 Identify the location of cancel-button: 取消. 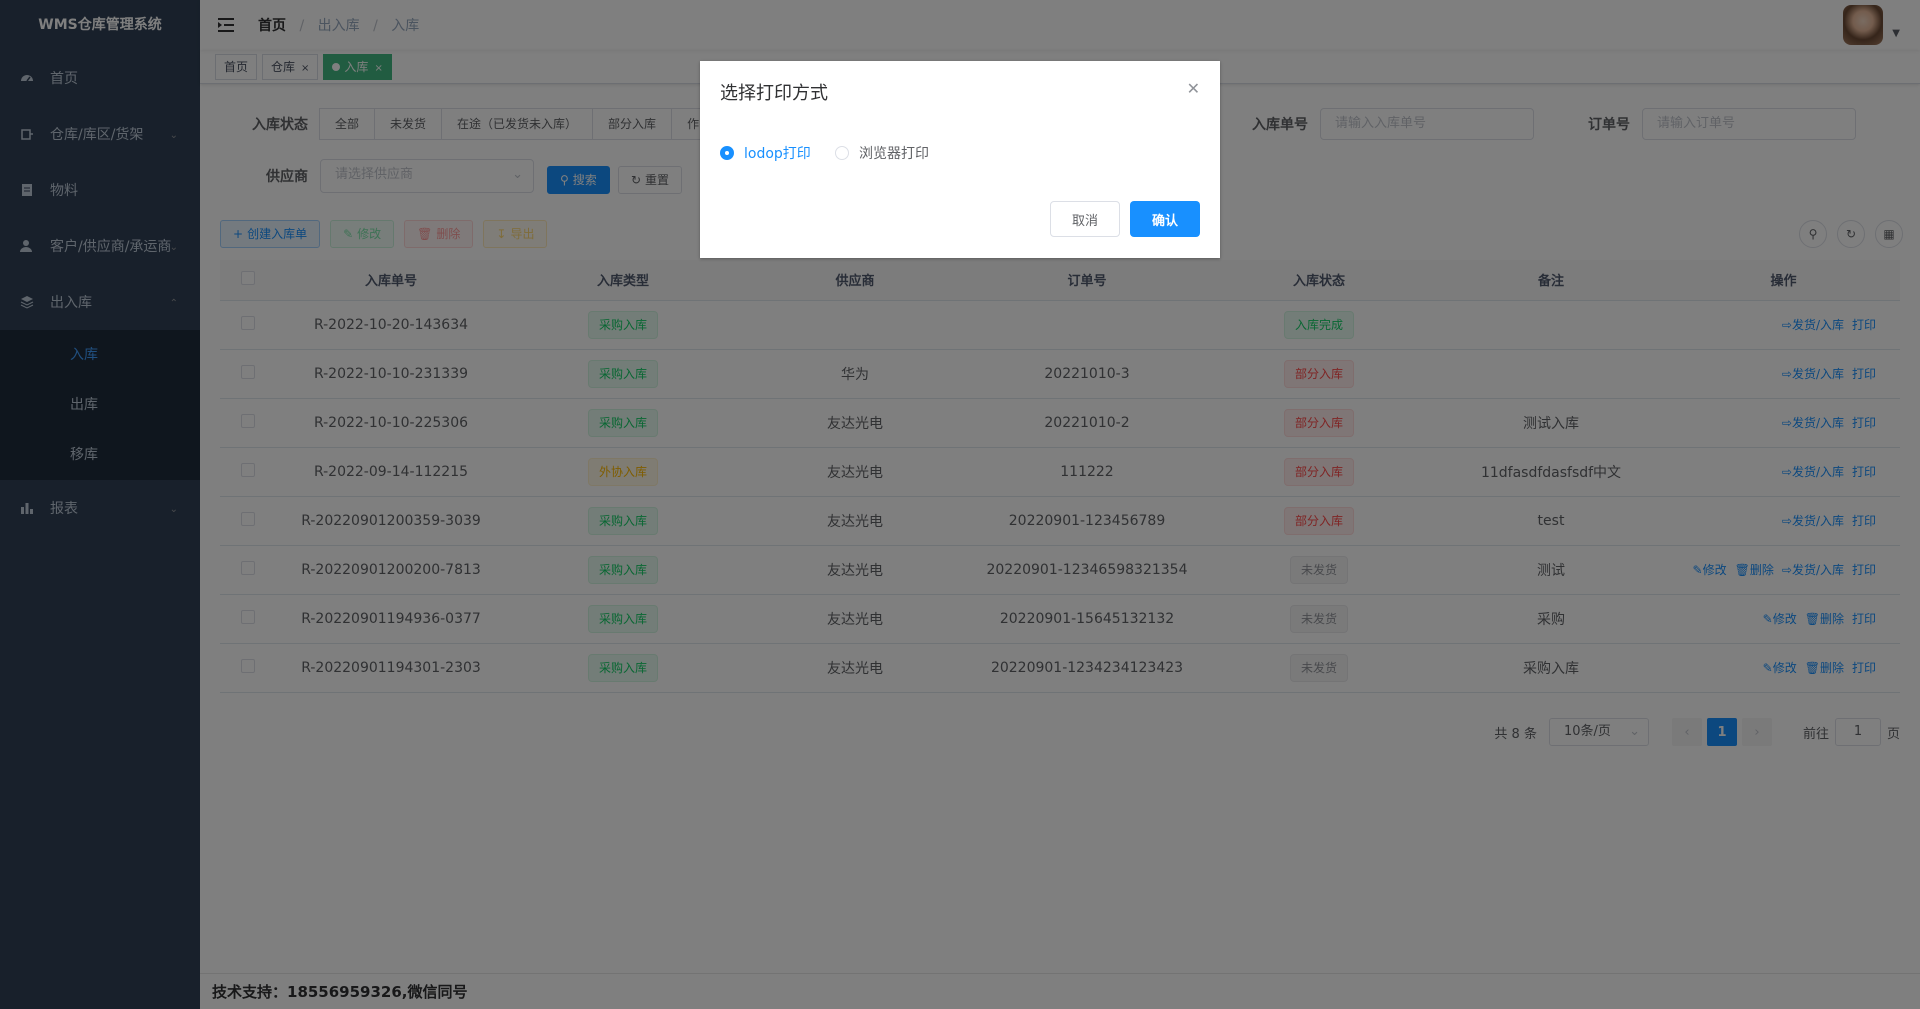
(1085, 219).